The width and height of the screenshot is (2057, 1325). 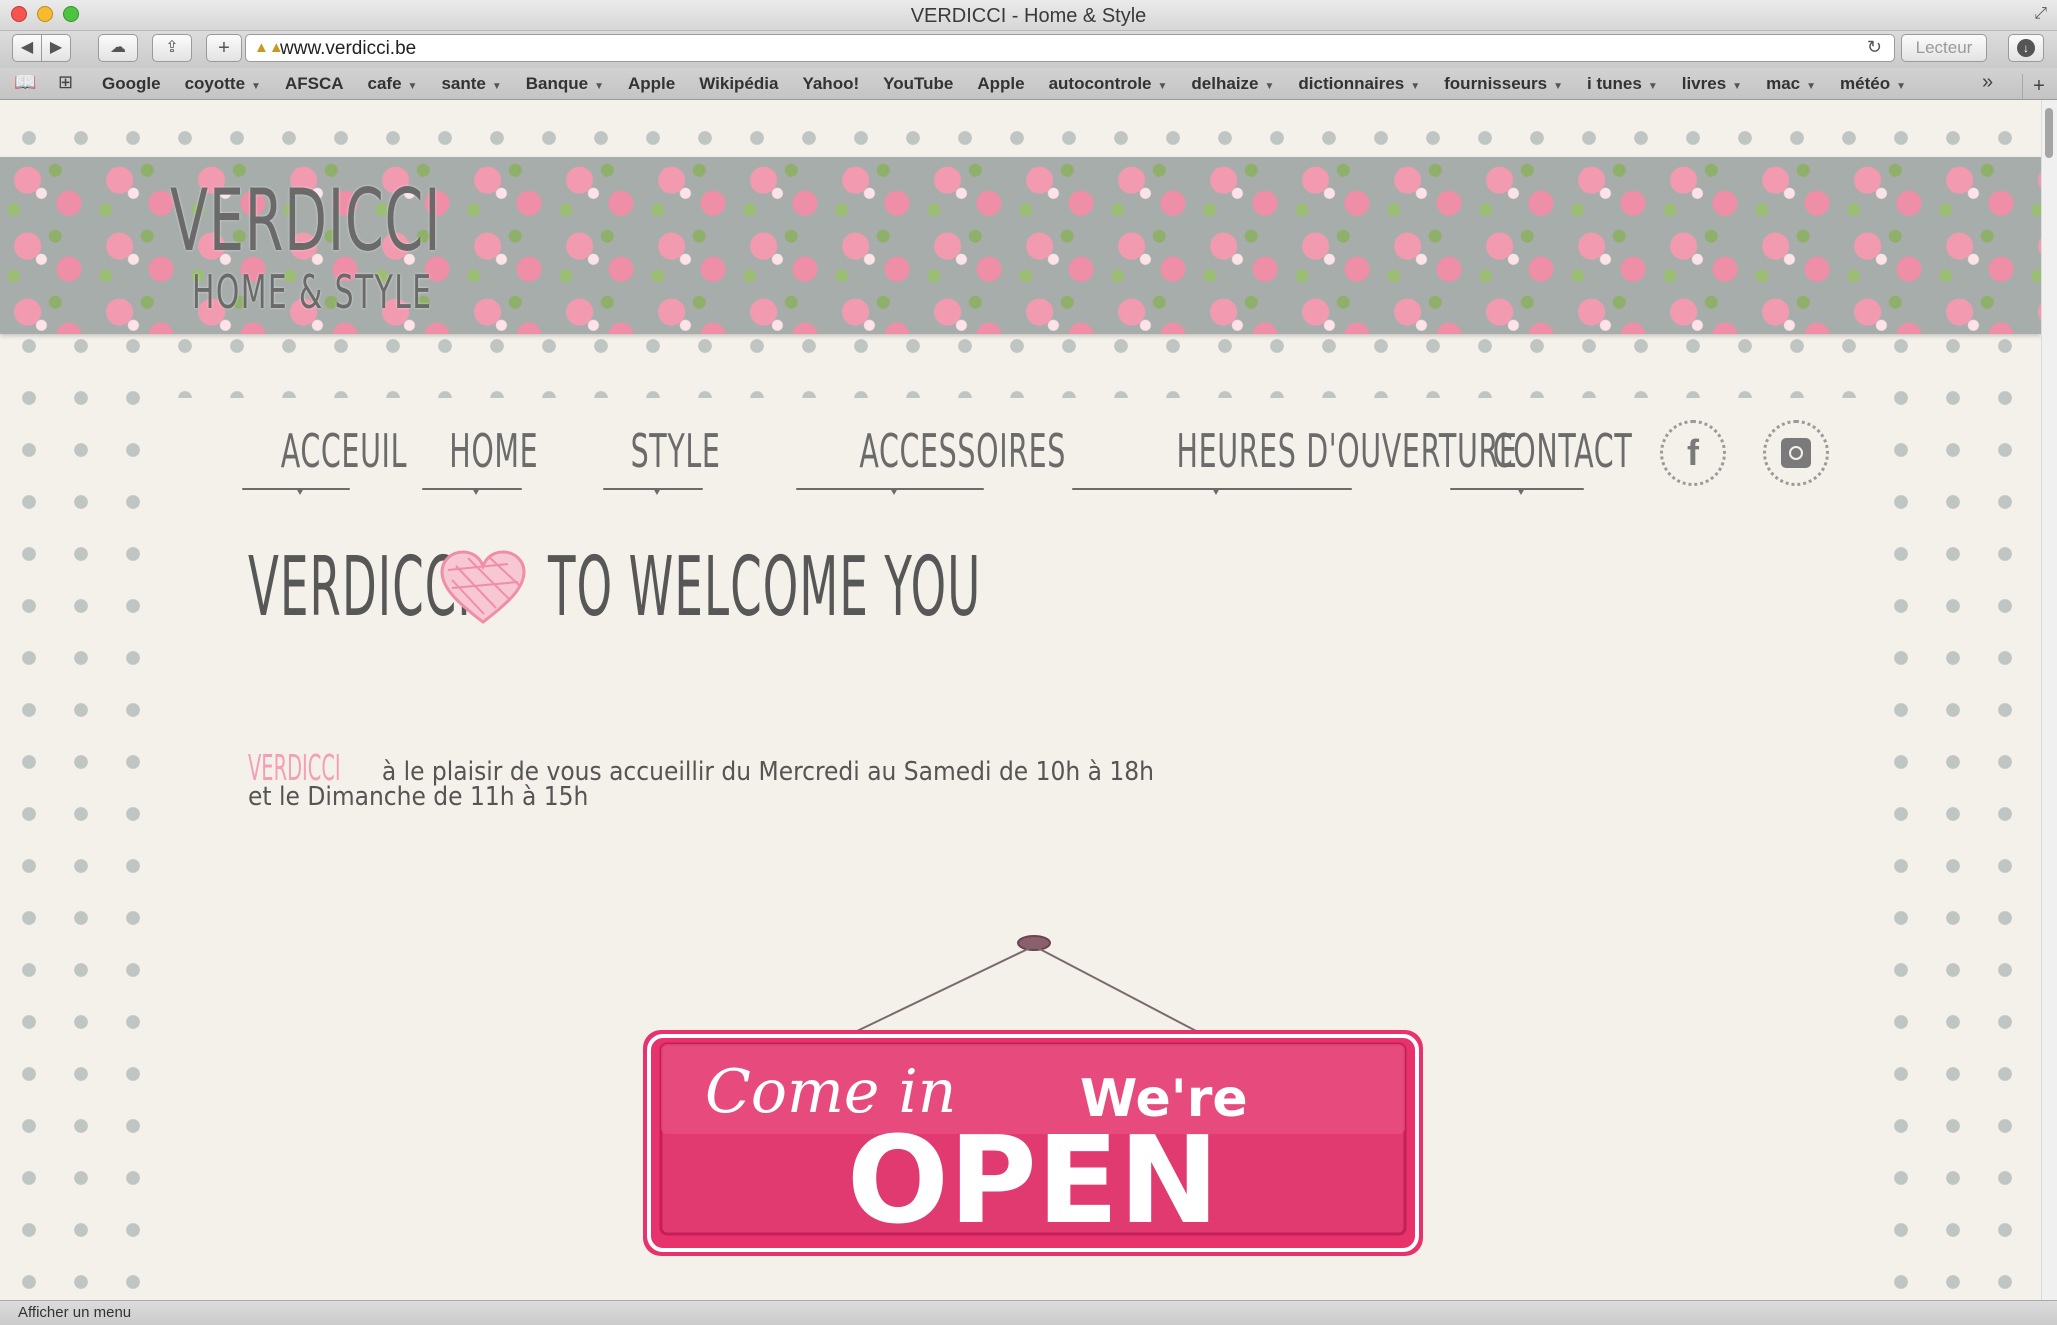 I want to click on bookmark-item: autocontrole ▼, so click(x=1108, y=84).